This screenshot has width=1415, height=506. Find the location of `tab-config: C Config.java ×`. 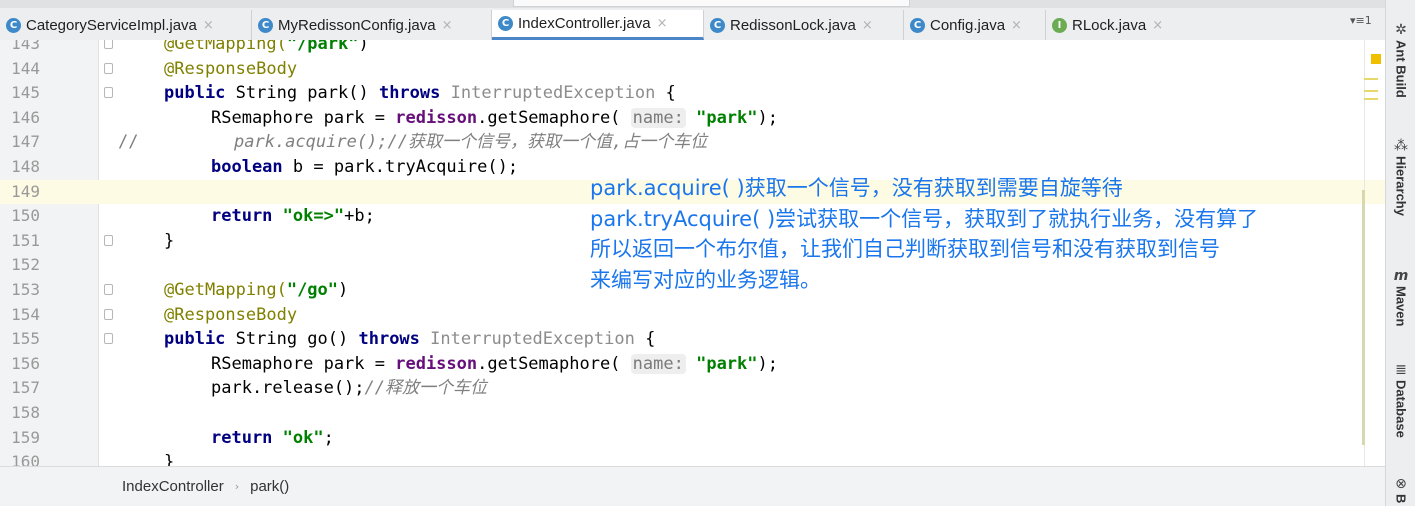

tab-config: C Config.java × is located at coordinates (975, 25).